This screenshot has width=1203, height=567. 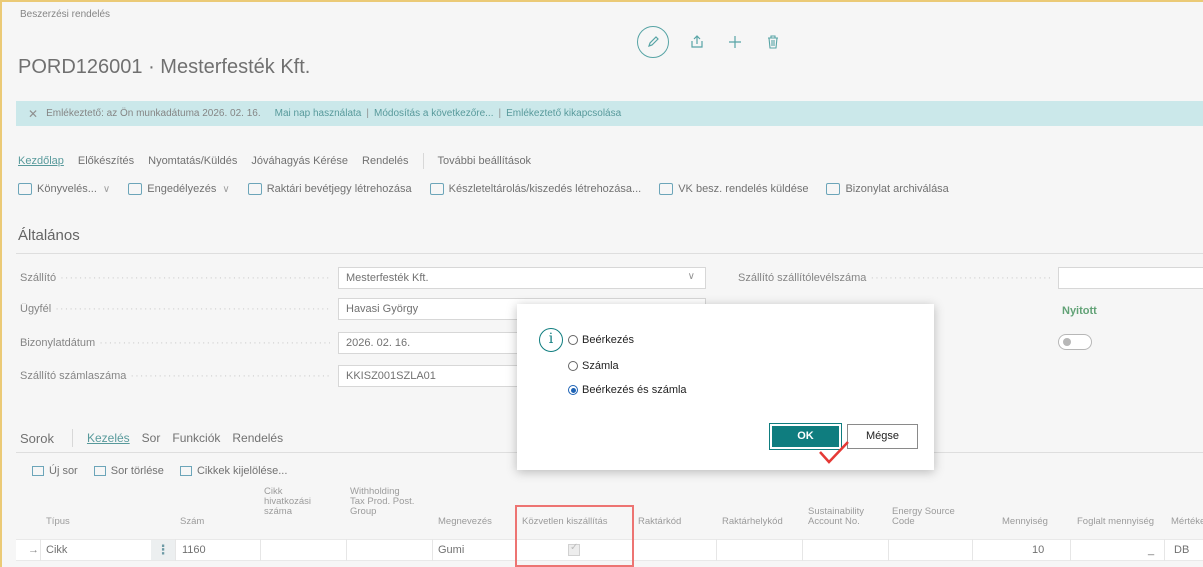 I want to click on option-invoice: Számla, so click(x=593, y=366).